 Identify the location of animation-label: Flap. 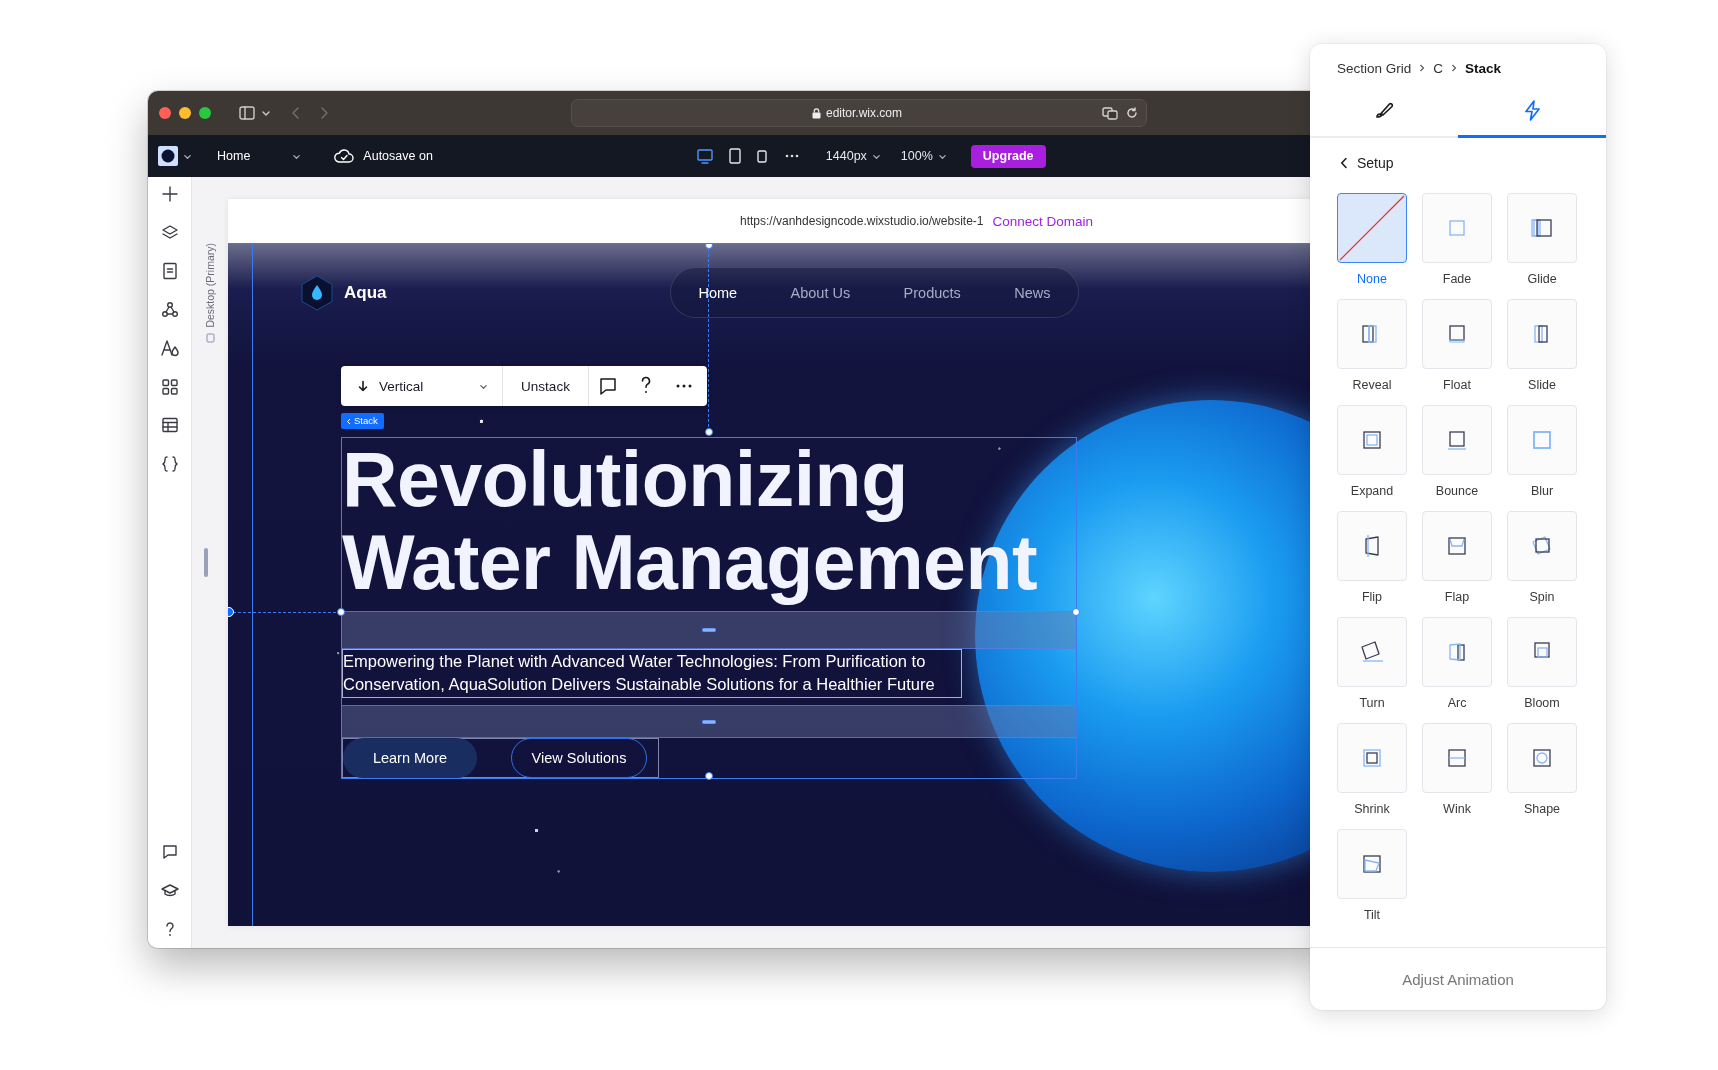
(1457, 597).